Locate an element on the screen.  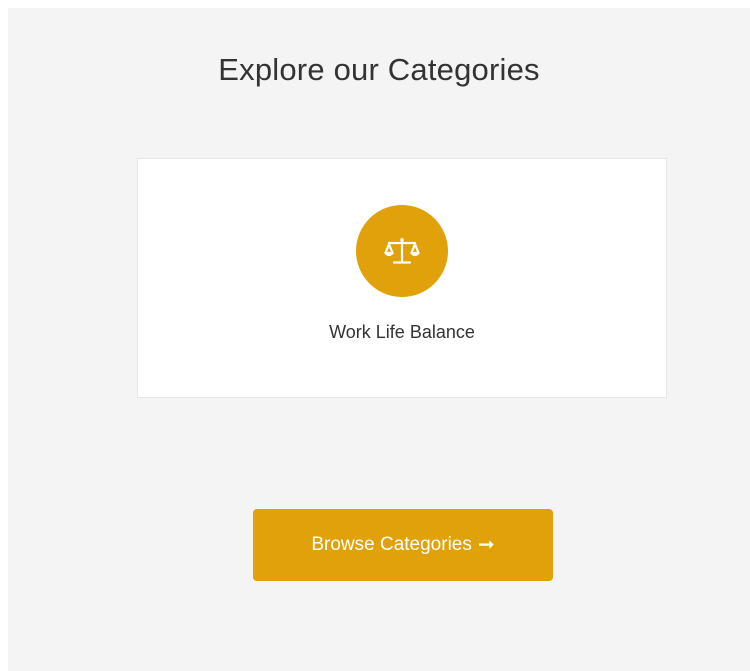
section-title: Explore our Categories is located at coordinates (379, 69).